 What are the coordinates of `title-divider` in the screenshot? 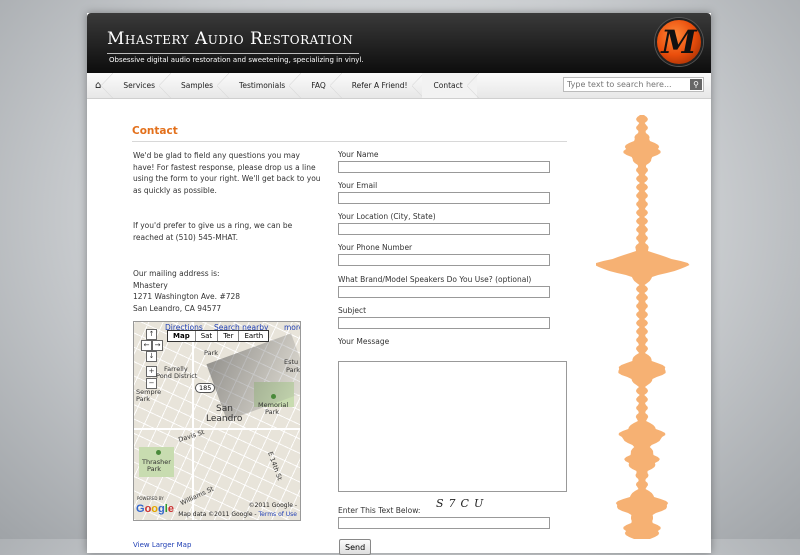 It's located at (349, 141).